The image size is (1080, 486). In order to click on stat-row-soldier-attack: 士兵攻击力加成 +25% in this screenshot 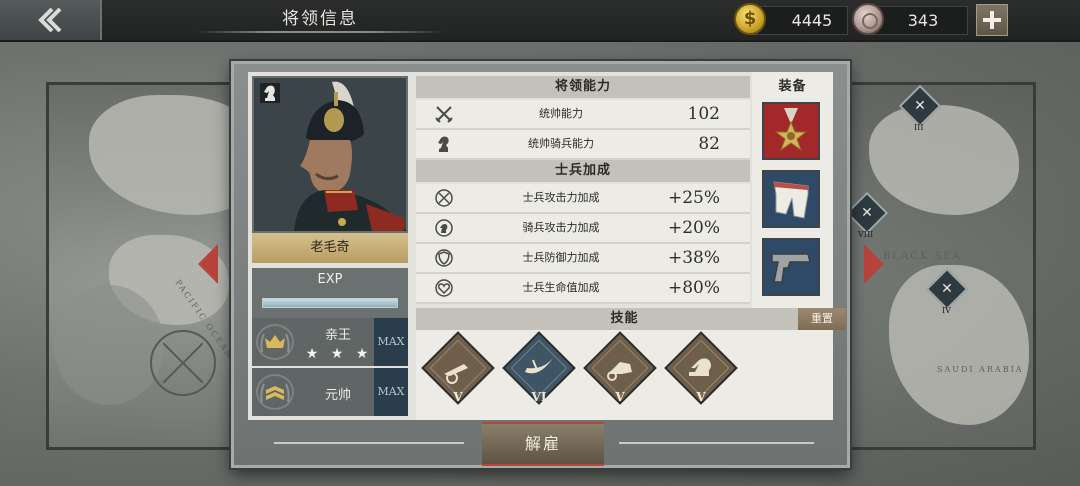, I will do `click(583, 199)`.